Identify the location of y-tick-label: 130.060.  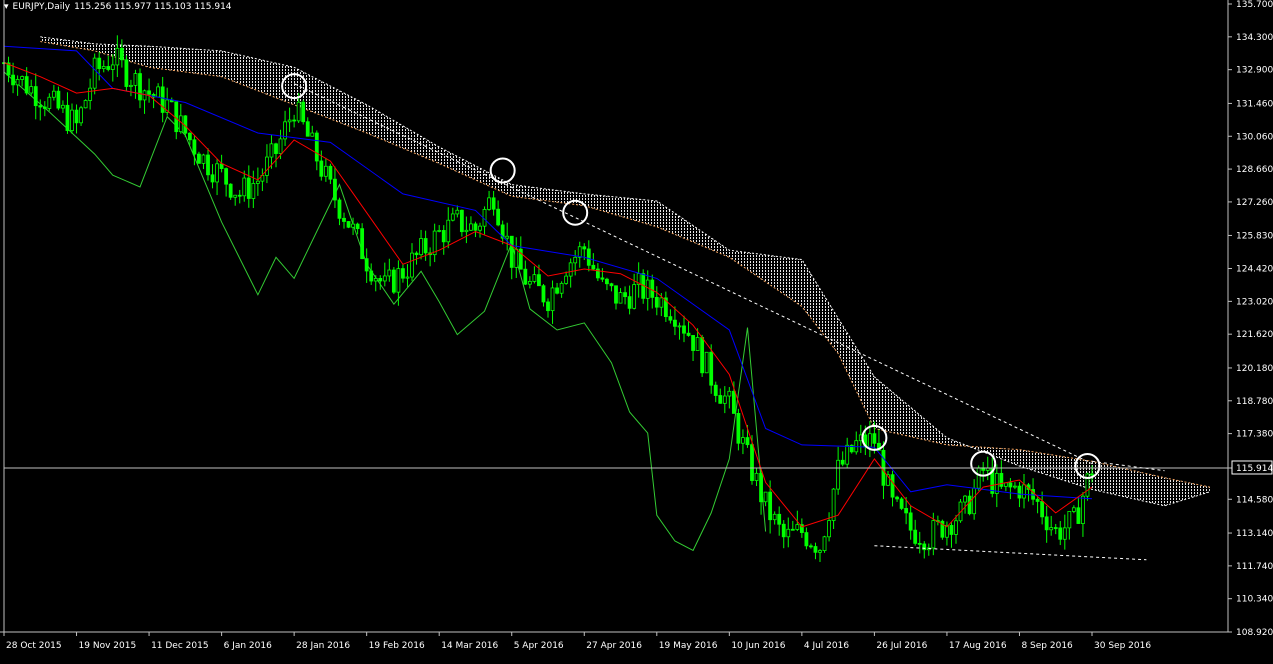
(1254, 137).